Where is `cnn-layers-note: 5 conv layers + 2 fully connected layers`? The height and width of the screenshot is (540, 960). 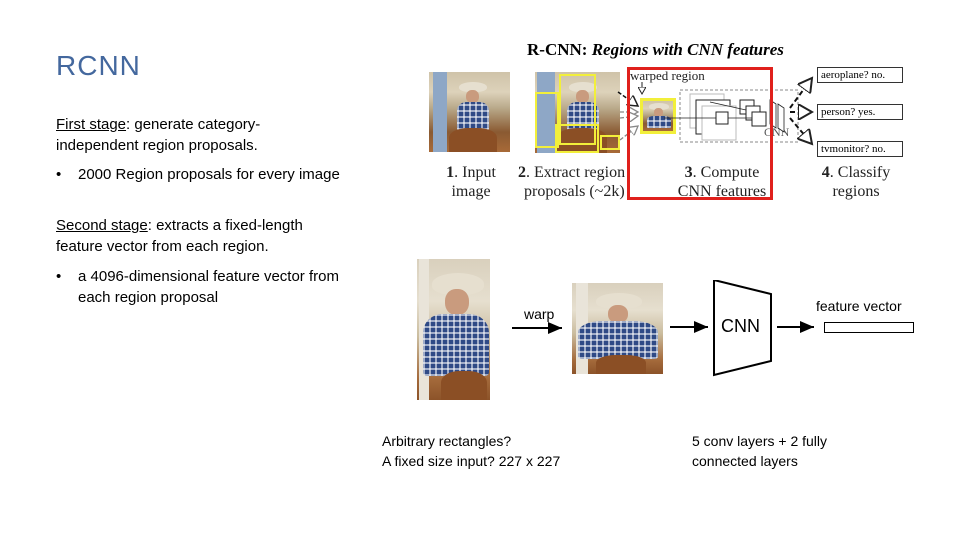 cnn-layers-note: 5 conv layers + 2 fully connected layers is located at coordinates (759, 451).